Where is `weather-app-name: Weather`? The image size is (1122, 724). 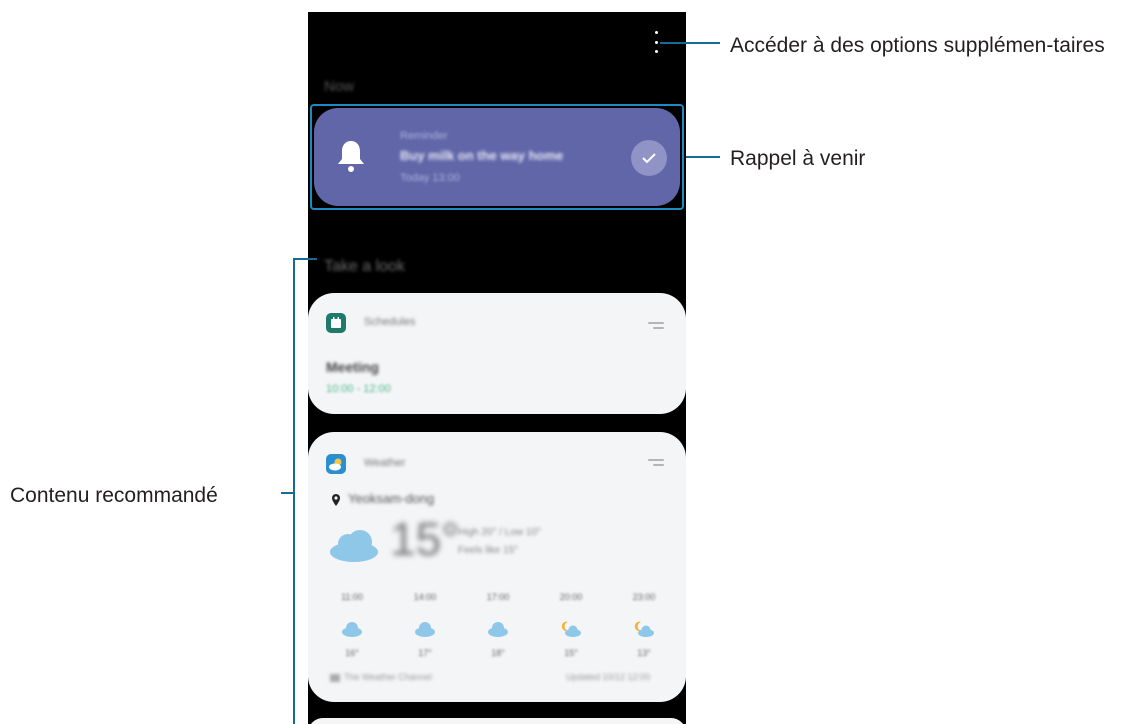
weather-app-name: Weather is located at coordinates (385, 463).